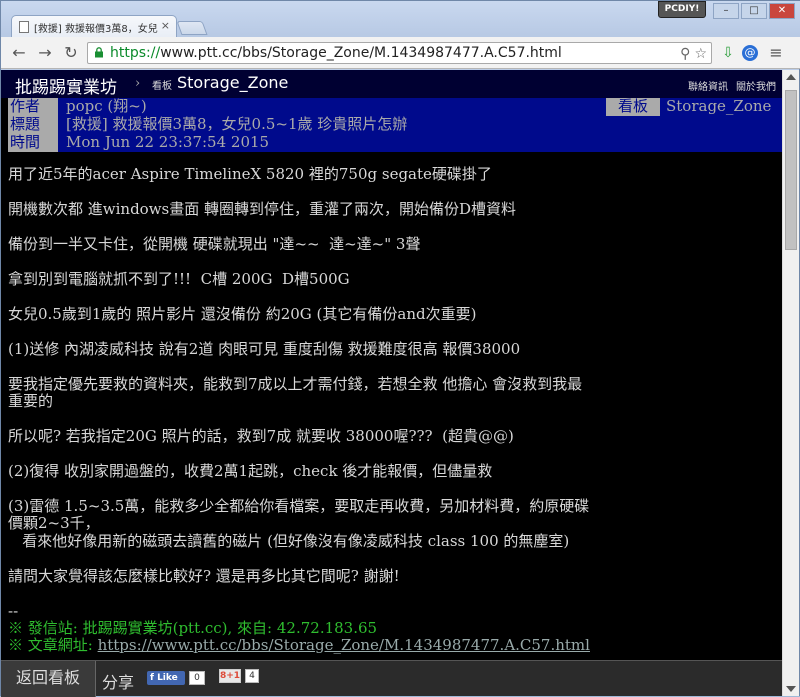  Describe the element at coordinates (168, 142) in the screenshot. I see `time-value: Mon Jun 22 23:37:54 2015` at that location.